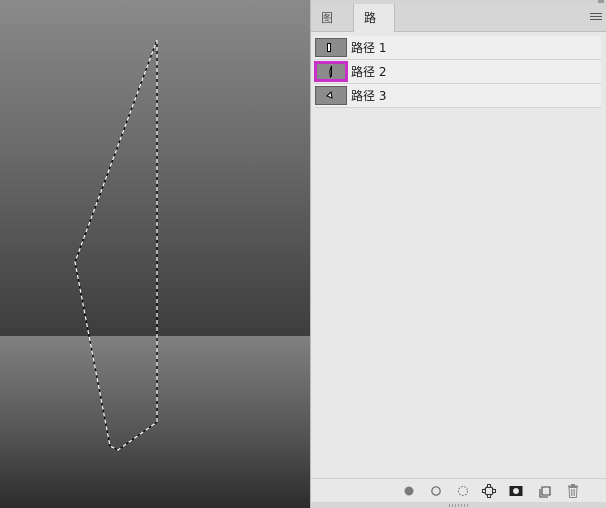 The height and width of the screenshot is (508, 606). What do you see at coordinates (601, 1) in the screenshot?
I see `collapse-grip` at bounding box center [601, 1].